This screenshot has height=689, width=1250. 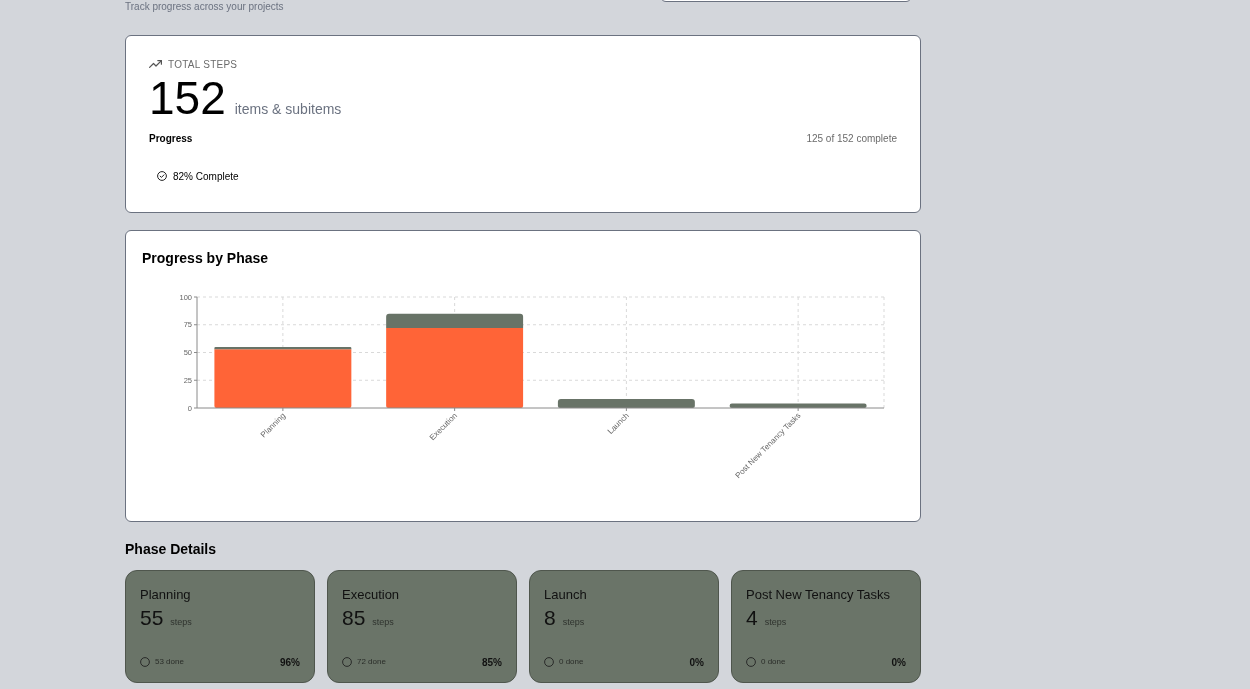 I want to click on trending-up-icon, so click(x=155, y=64).